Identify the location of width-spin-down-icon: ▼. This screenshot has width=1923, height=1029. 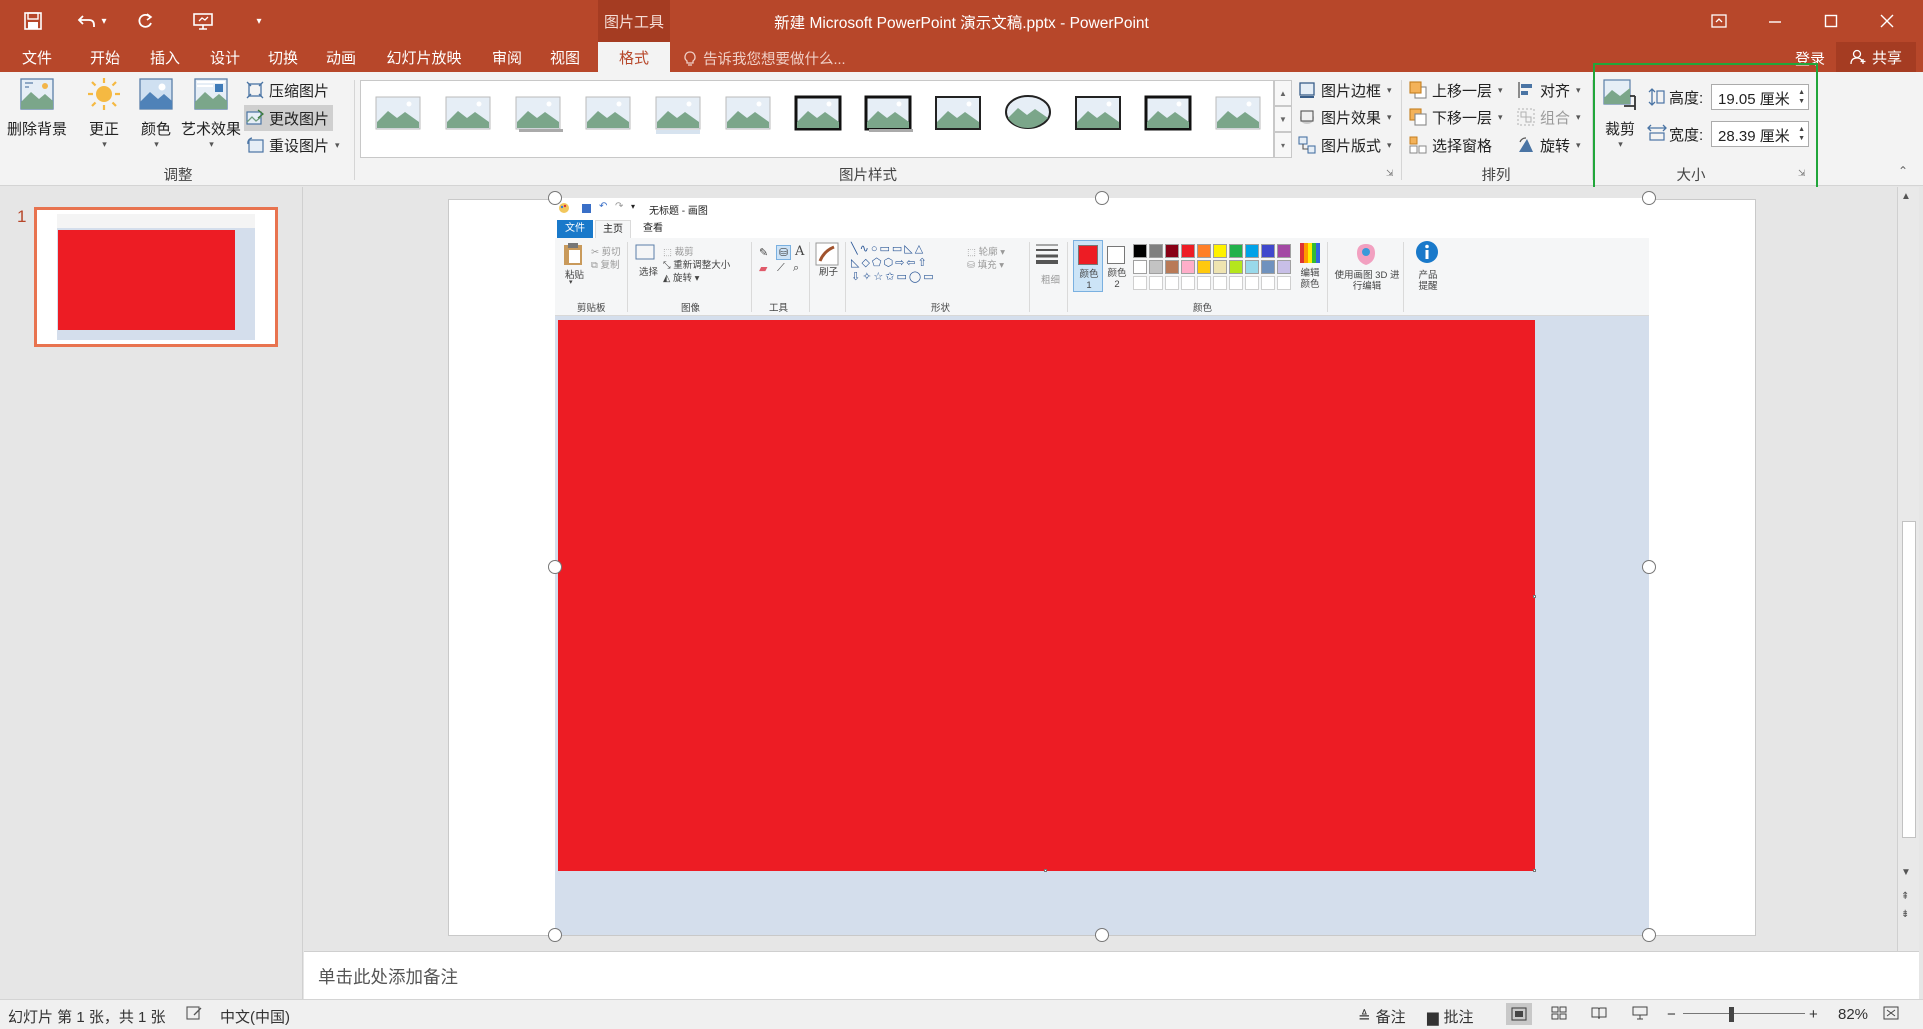
(1801, 139).